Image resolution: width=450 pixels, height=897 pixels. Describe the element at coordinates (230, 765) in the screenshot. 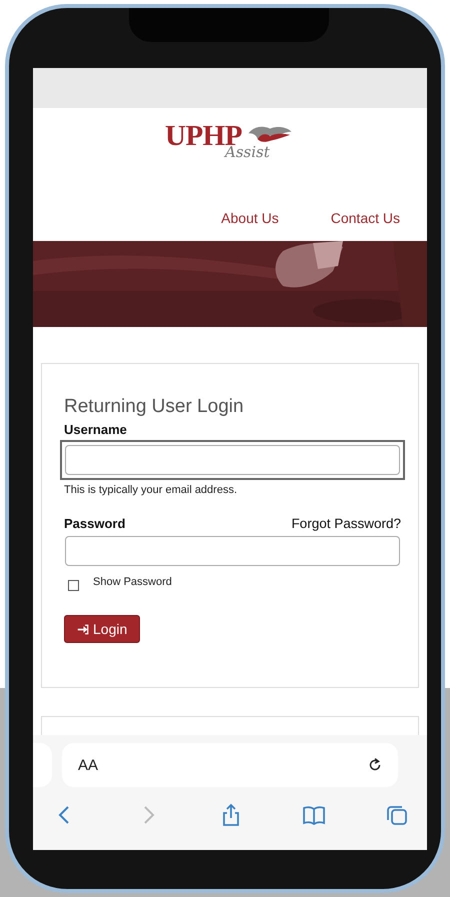

I see `address-bar: AA` at that location.